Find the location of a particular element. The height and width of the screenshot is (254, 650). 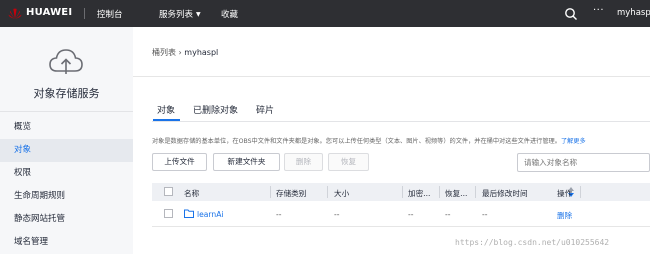

row-checkbox is located at coordinates (168, 213).